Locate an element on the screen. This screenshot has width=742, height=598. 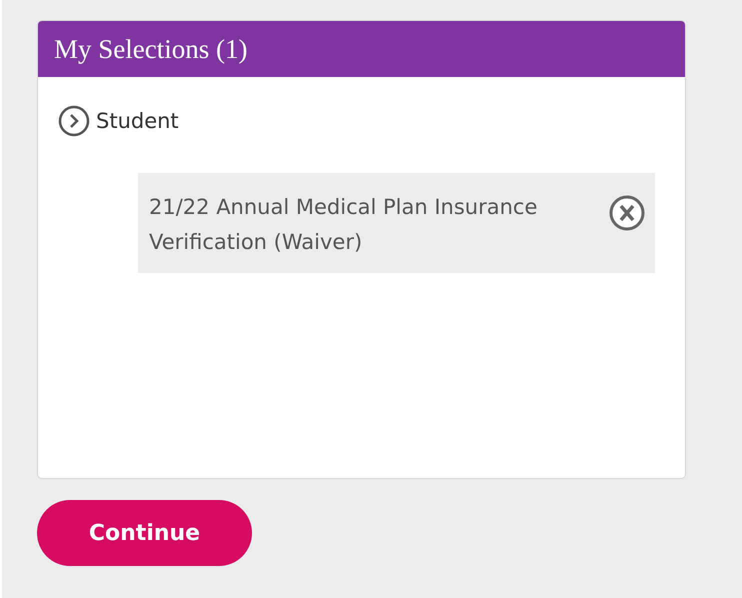
panel-title: My Selections (1) is located at coordinates (151, 49).